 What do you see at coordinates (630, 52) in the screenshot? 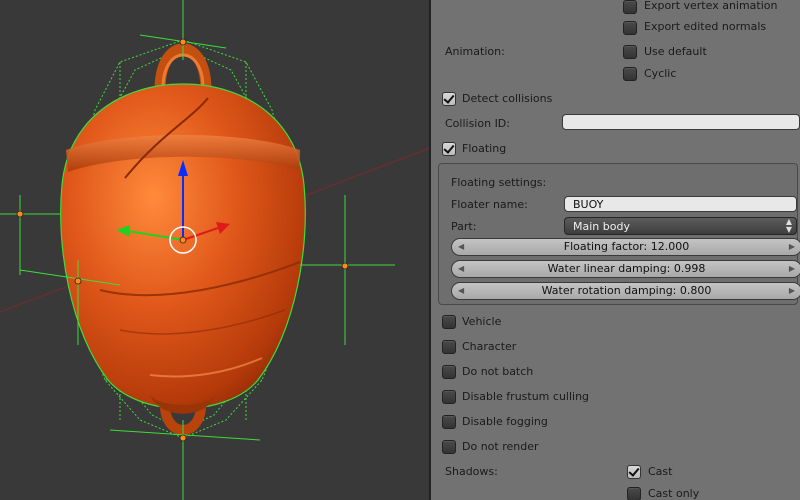
I see `use-default-checkbox` at bounding box center [630, 52].